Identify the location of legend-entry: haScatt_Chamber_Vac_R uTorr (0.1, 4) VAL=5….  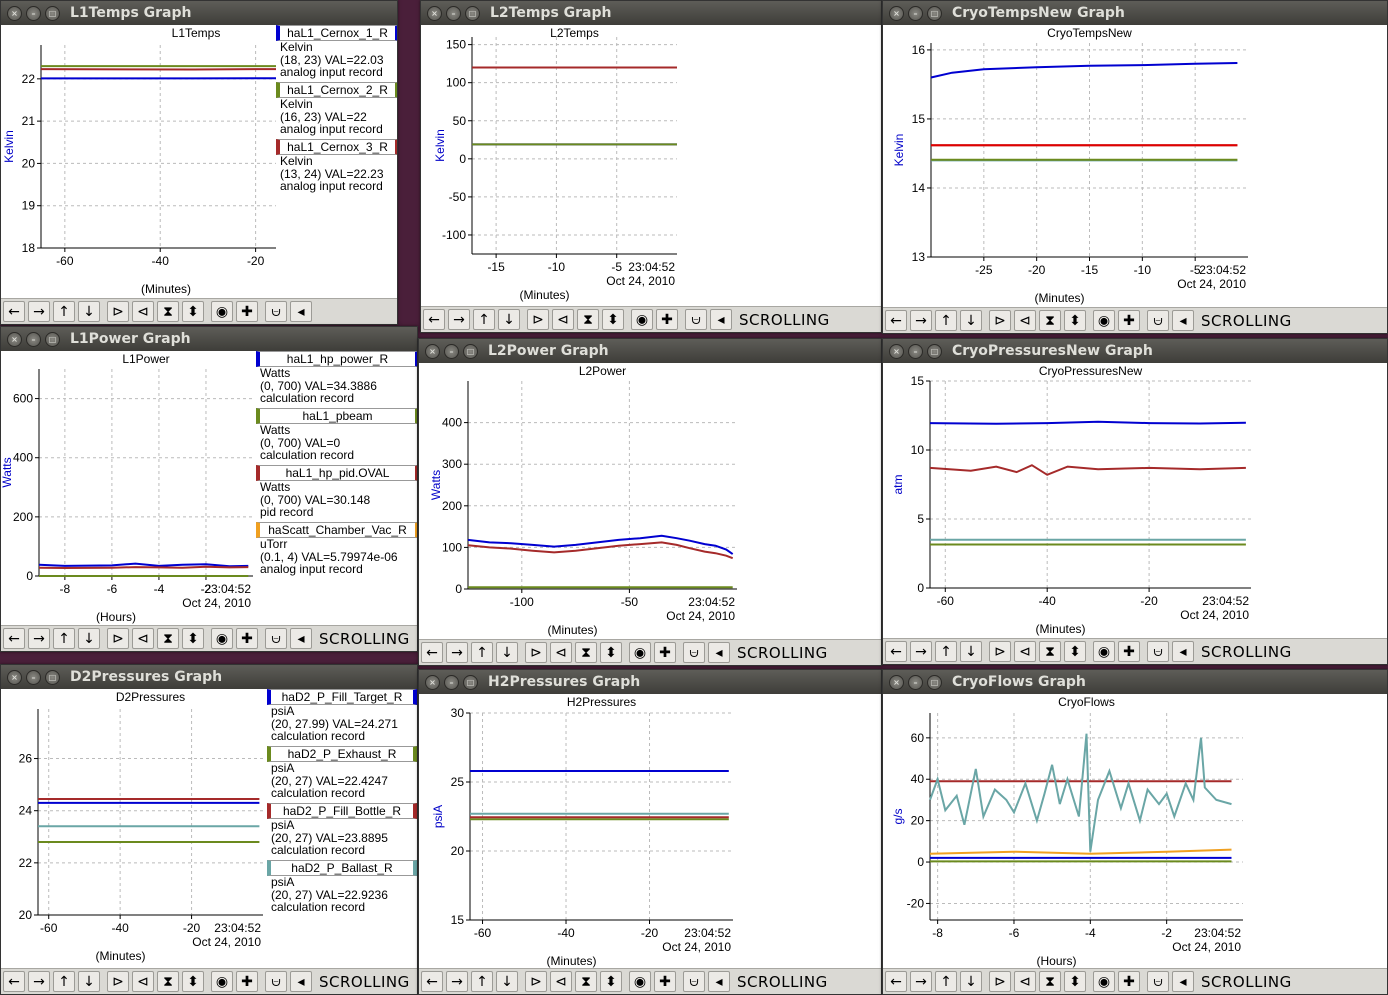
(336, 550).